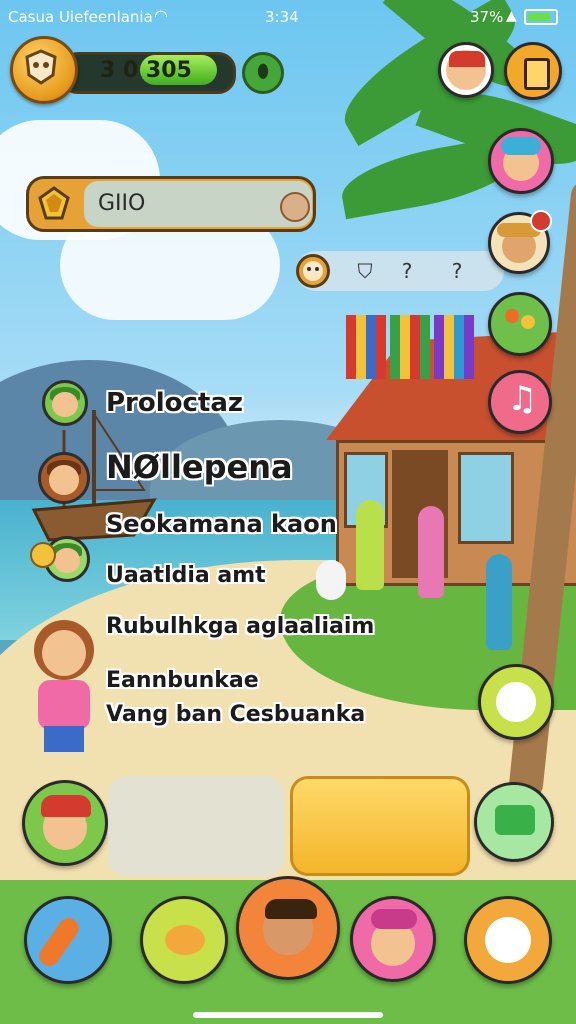 The width and height of the screenshot is (576, 1024). What do you see at coordinates (184, 940) in the screenshot?
I see `fish-icon` at bounding box center [184, 940].